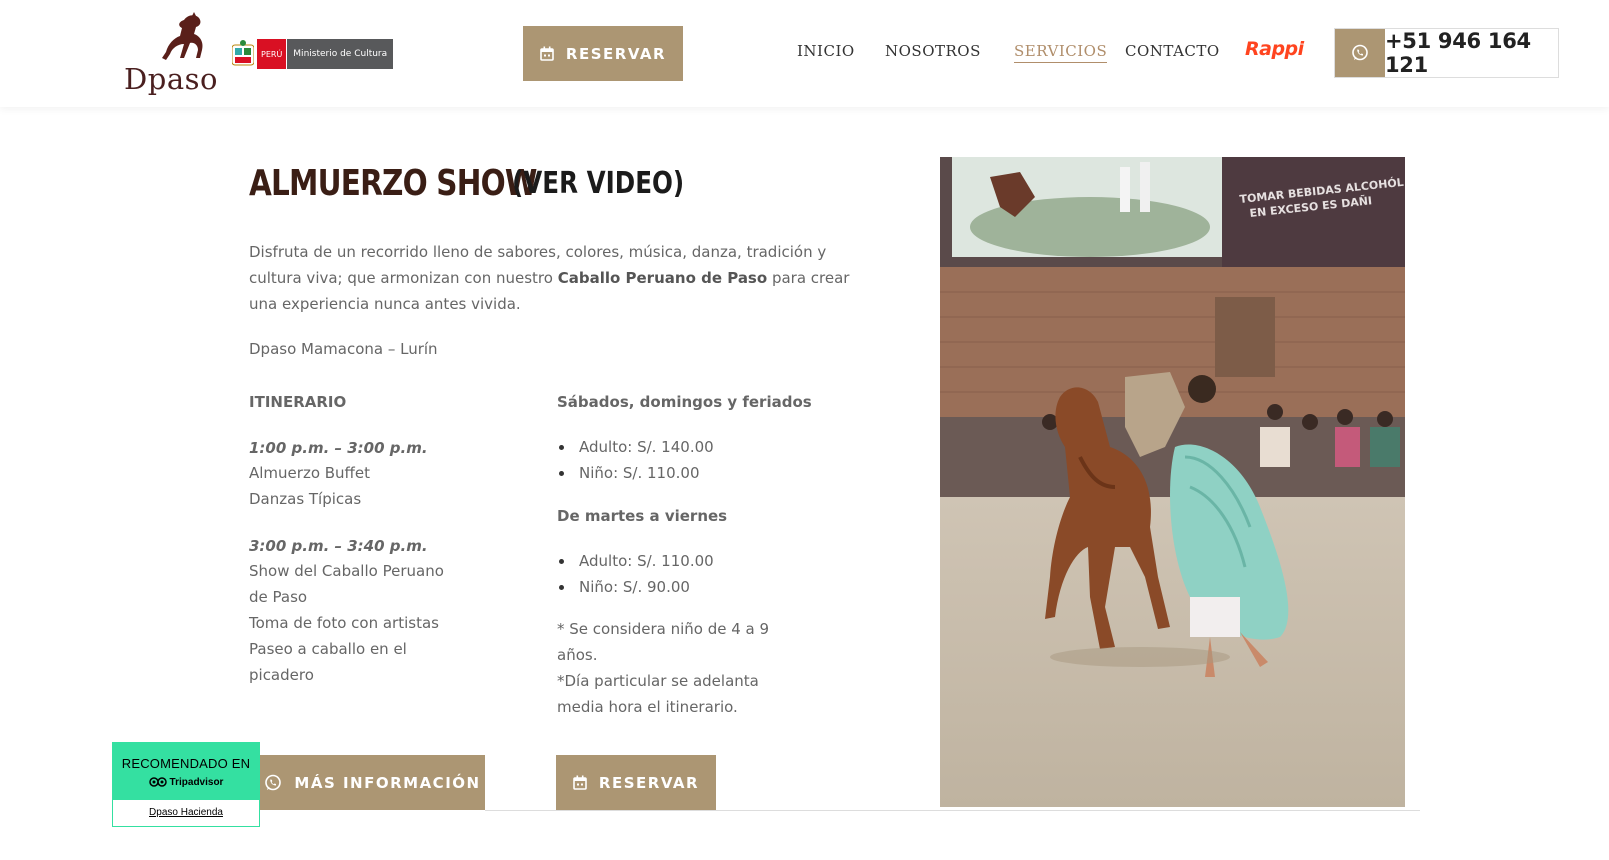 The image size is (1609, 860). I want to click on nav-item-servicios: SERVICIOS, so click(1061, 52).